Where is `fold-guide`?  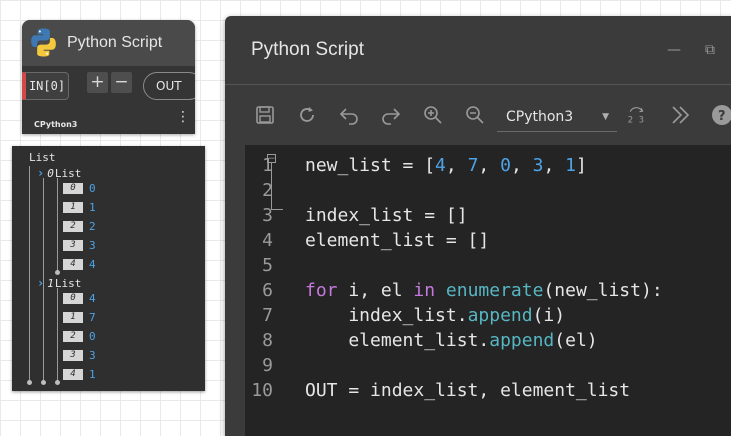 fold-guide is located at coordinates (271, 186).